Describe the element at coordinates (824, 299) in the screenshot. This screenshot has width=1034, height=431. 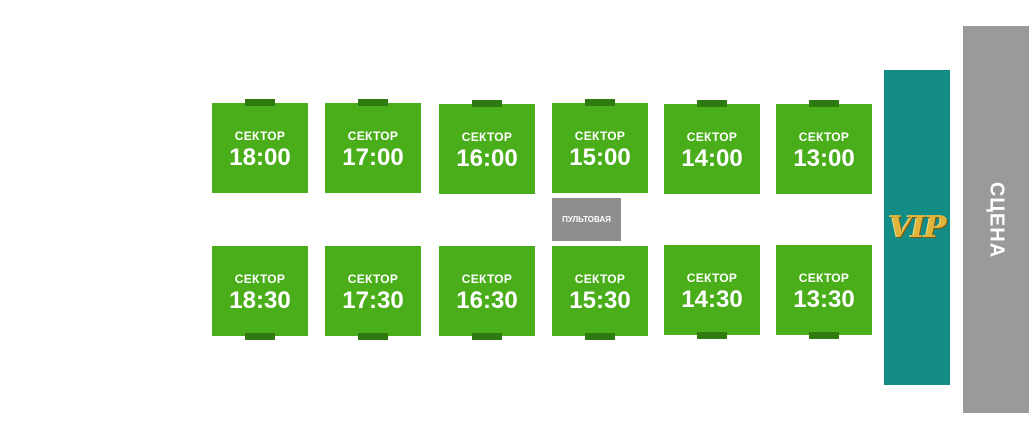
I see `sector-time: 13:30` at that location.